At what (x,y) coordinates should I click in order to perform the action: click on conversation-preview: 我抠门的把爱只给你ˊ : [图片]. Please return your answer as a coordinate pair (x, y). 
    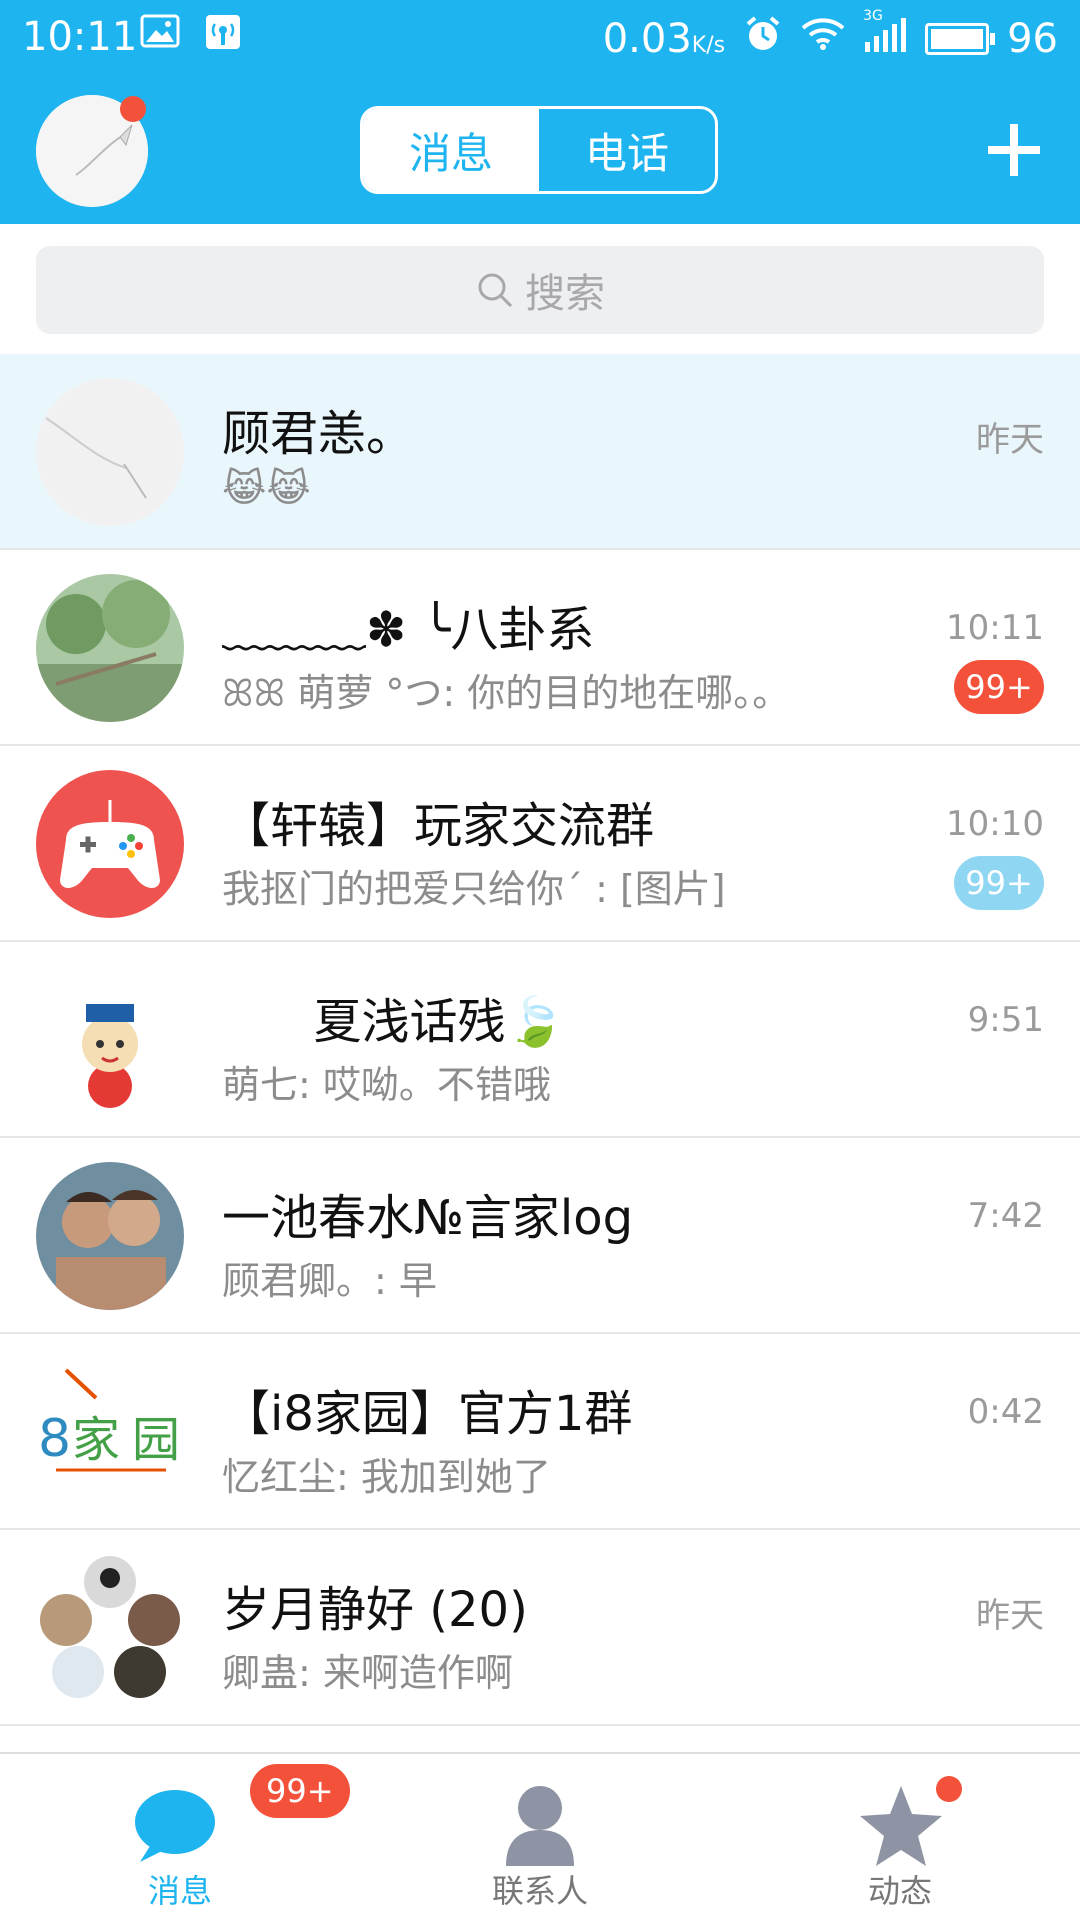
    Looking at the image, I should click on (474, 889).